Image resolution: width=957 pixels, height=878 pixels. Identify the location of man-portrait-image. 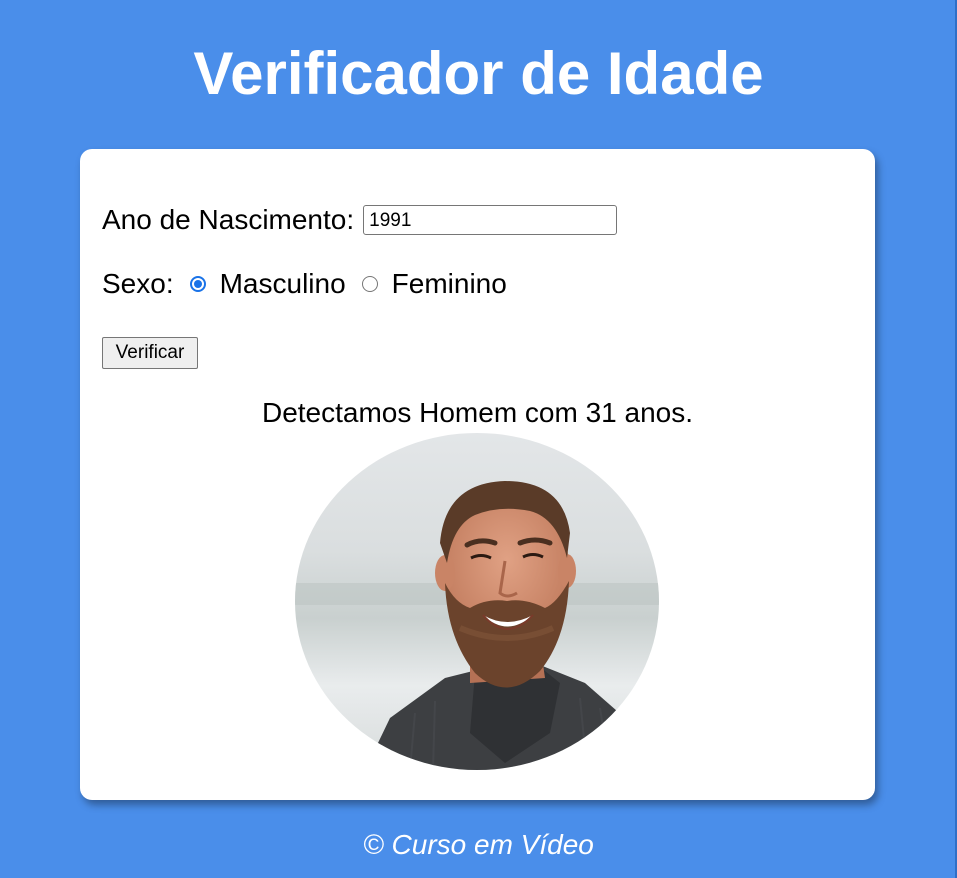
(477, 601).